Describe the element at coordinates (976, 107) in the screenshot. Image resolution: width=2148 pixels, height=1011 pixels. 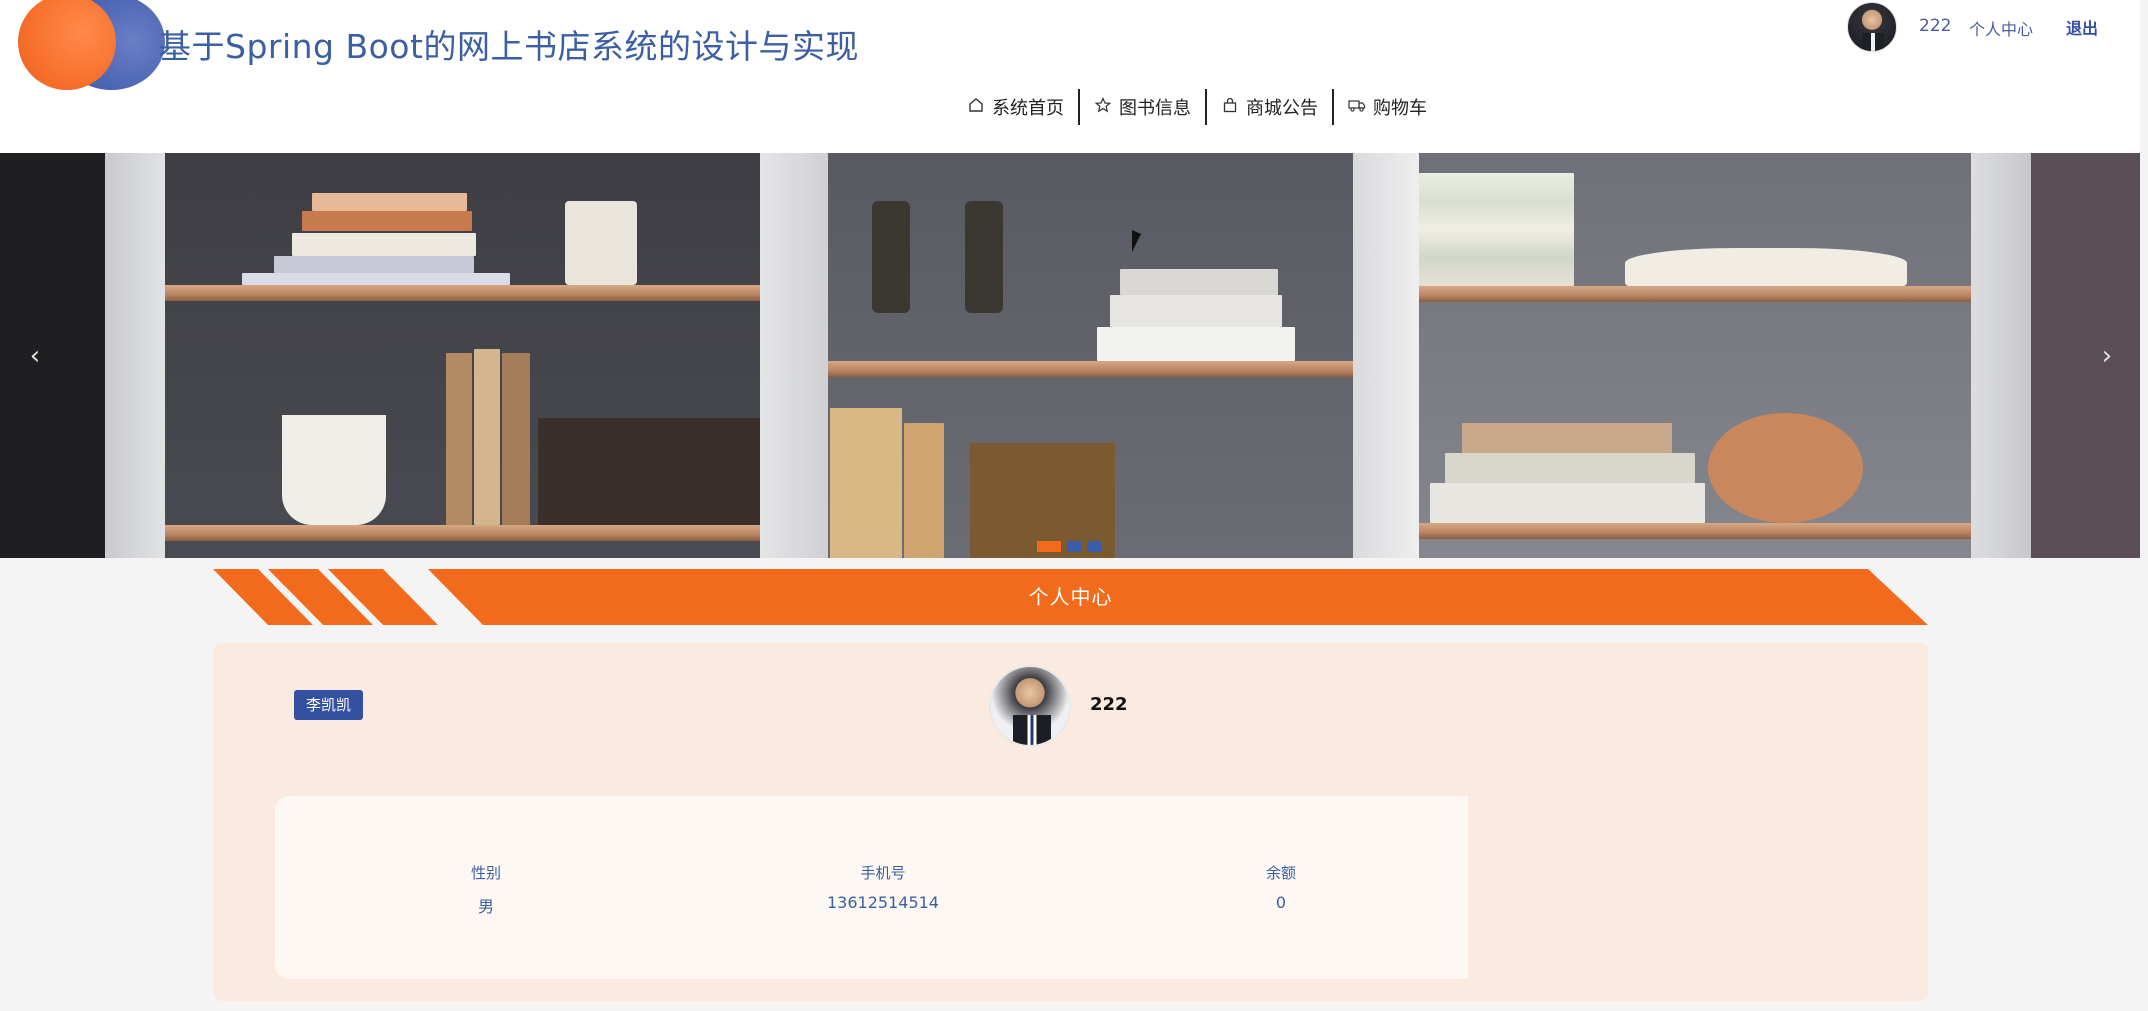
I see `home-icon` at that location.